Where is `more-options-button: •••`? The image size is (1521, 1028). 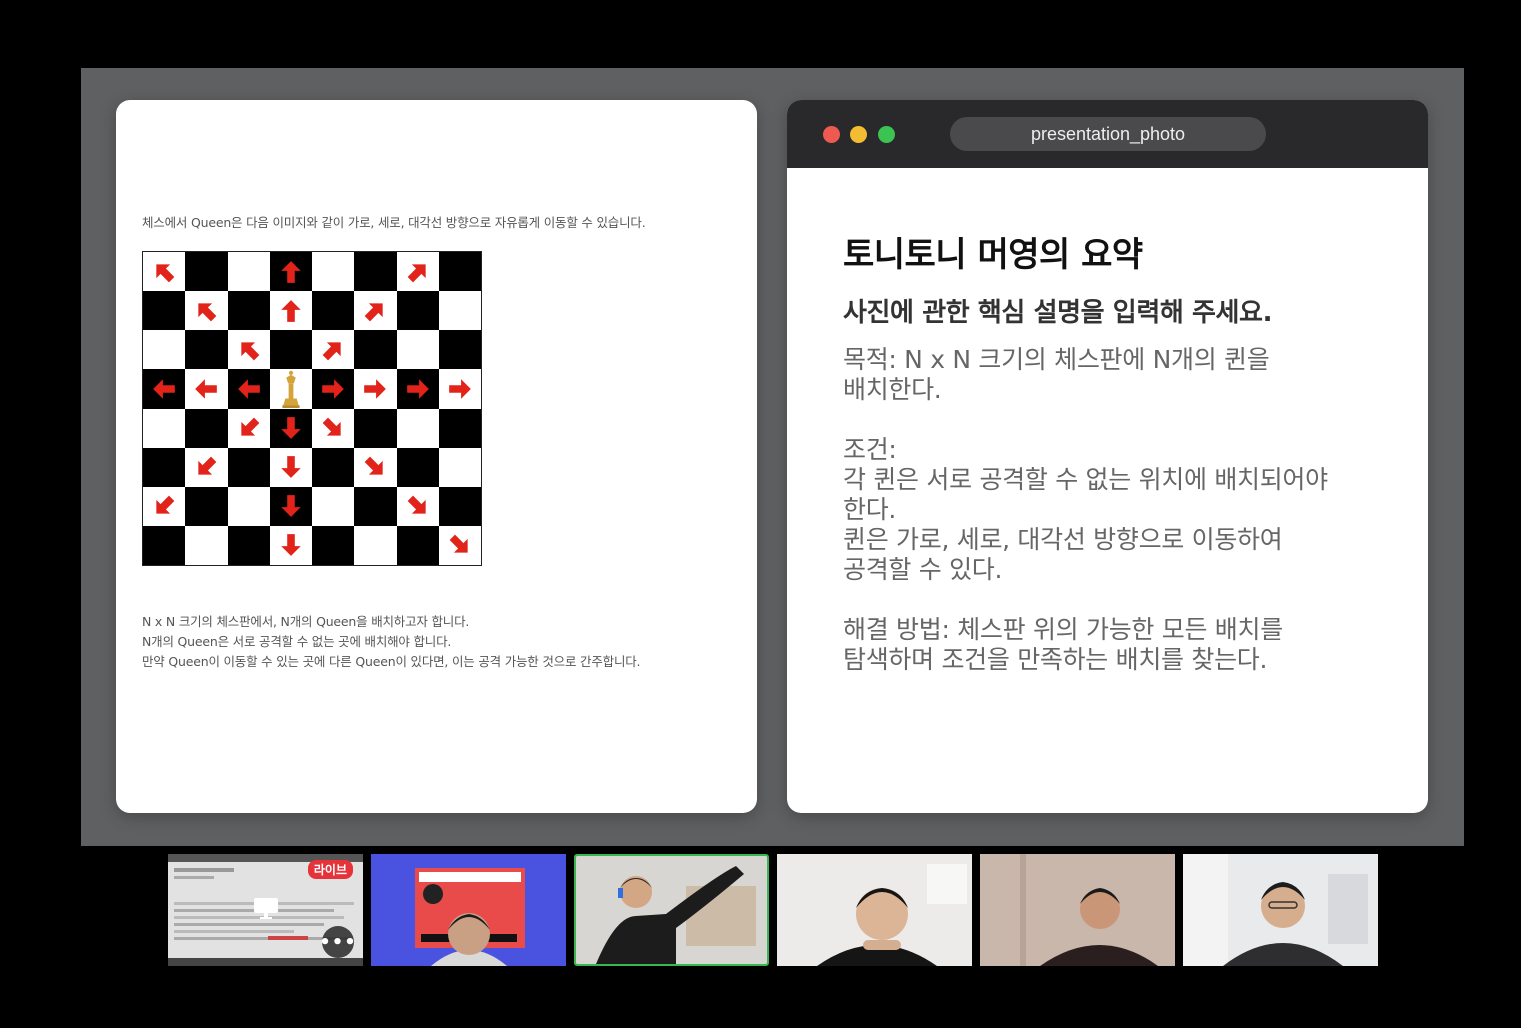 more-options-button: ••• is located at coordinates (337, 942).